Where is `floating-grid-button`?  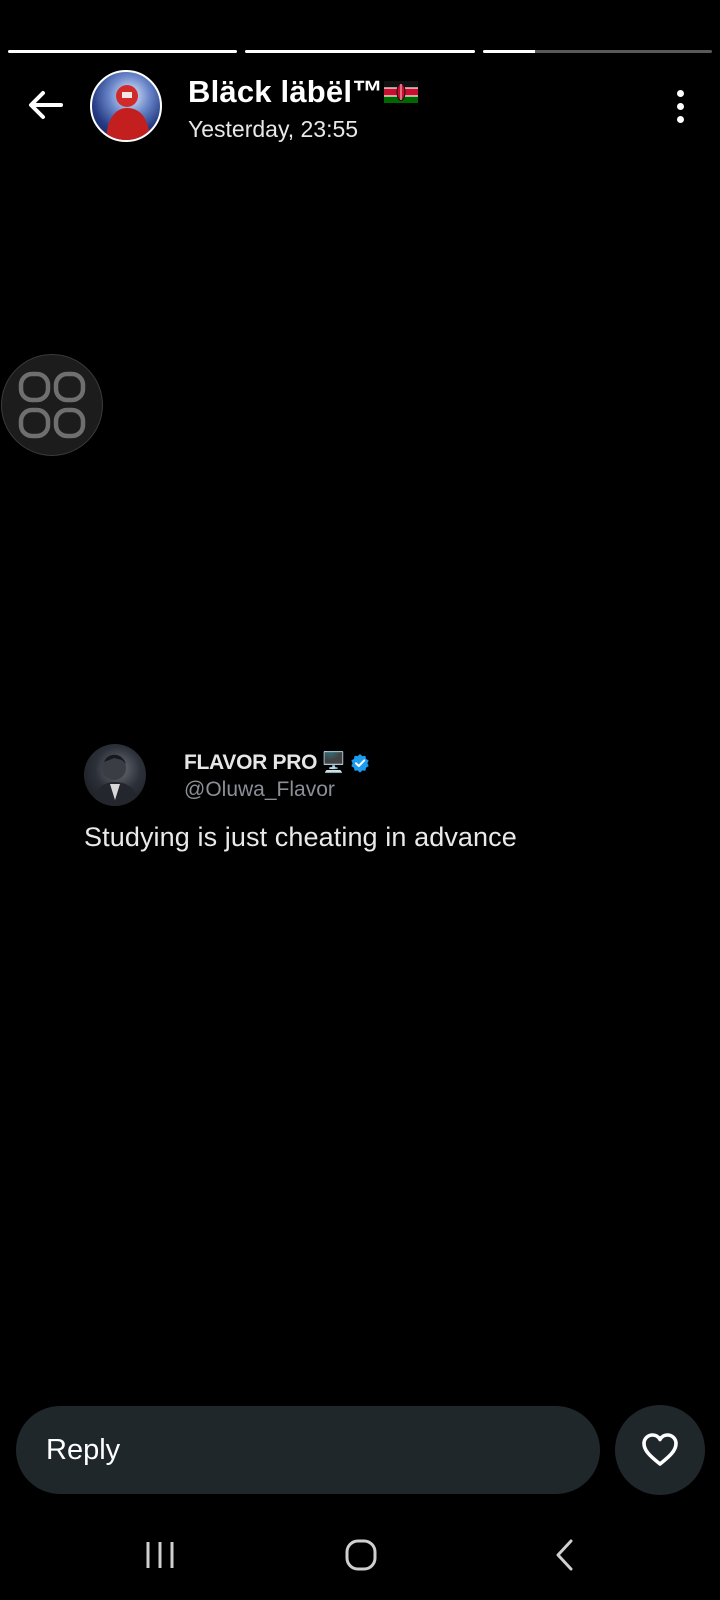 floating-grid-button is located at coordinates (52, 405).